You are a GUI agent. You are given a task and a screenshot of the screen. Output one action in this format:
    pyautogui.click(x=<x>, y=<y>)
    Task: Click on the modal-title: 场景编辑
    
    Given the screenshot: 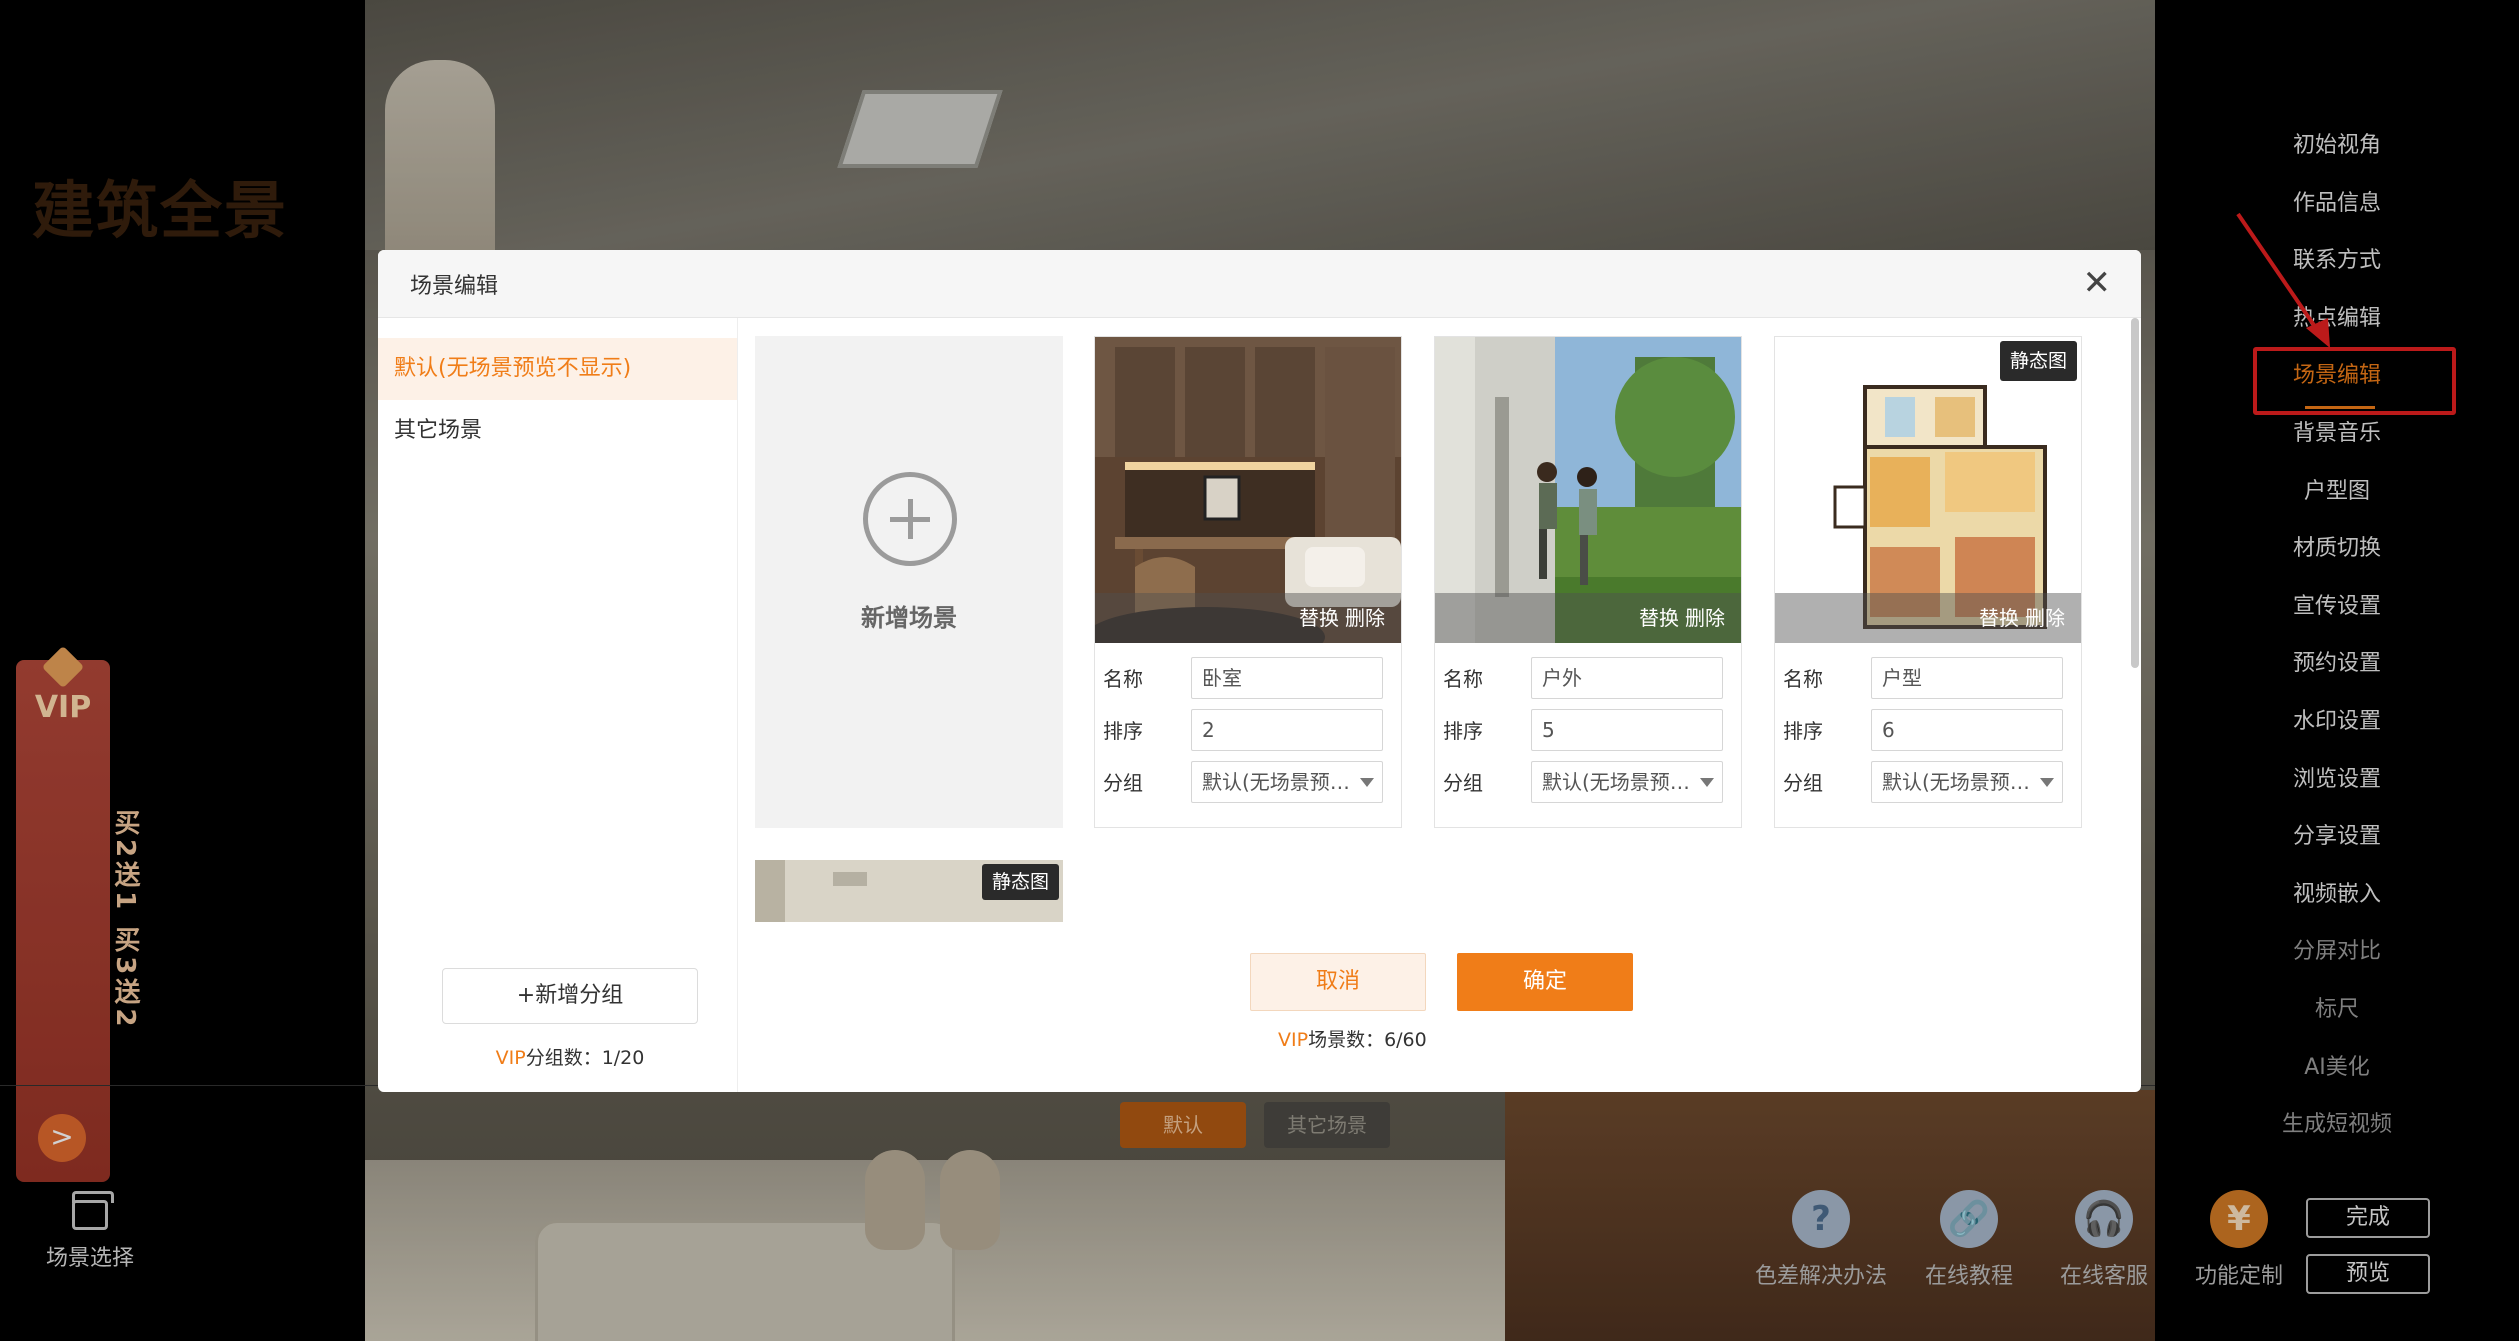 What is the action you would take?
    pyautogui.click(x=454, y=286)
    